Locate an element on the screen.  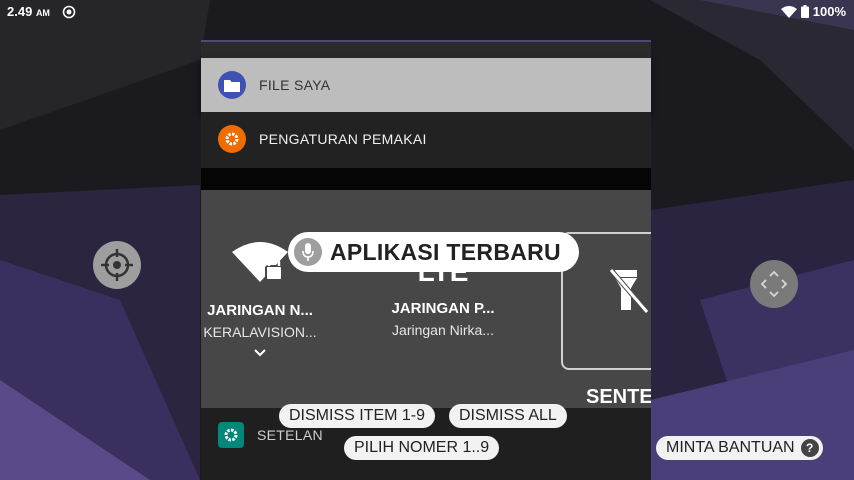
pick-number-command: PILIH NOMER 1..9 is located at coordinates (422, 448).